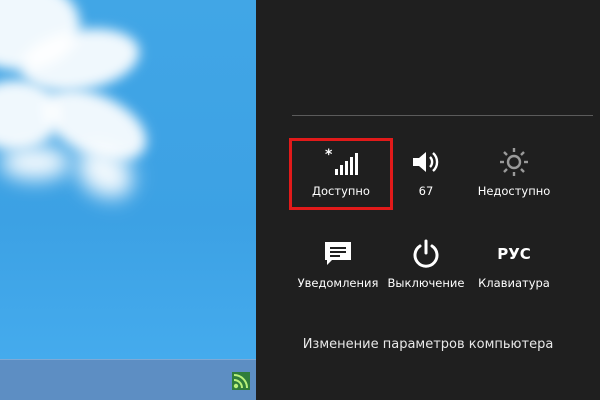 This screenshot has width=600, height=400. I want to click on taskbar, so click(128, 379).